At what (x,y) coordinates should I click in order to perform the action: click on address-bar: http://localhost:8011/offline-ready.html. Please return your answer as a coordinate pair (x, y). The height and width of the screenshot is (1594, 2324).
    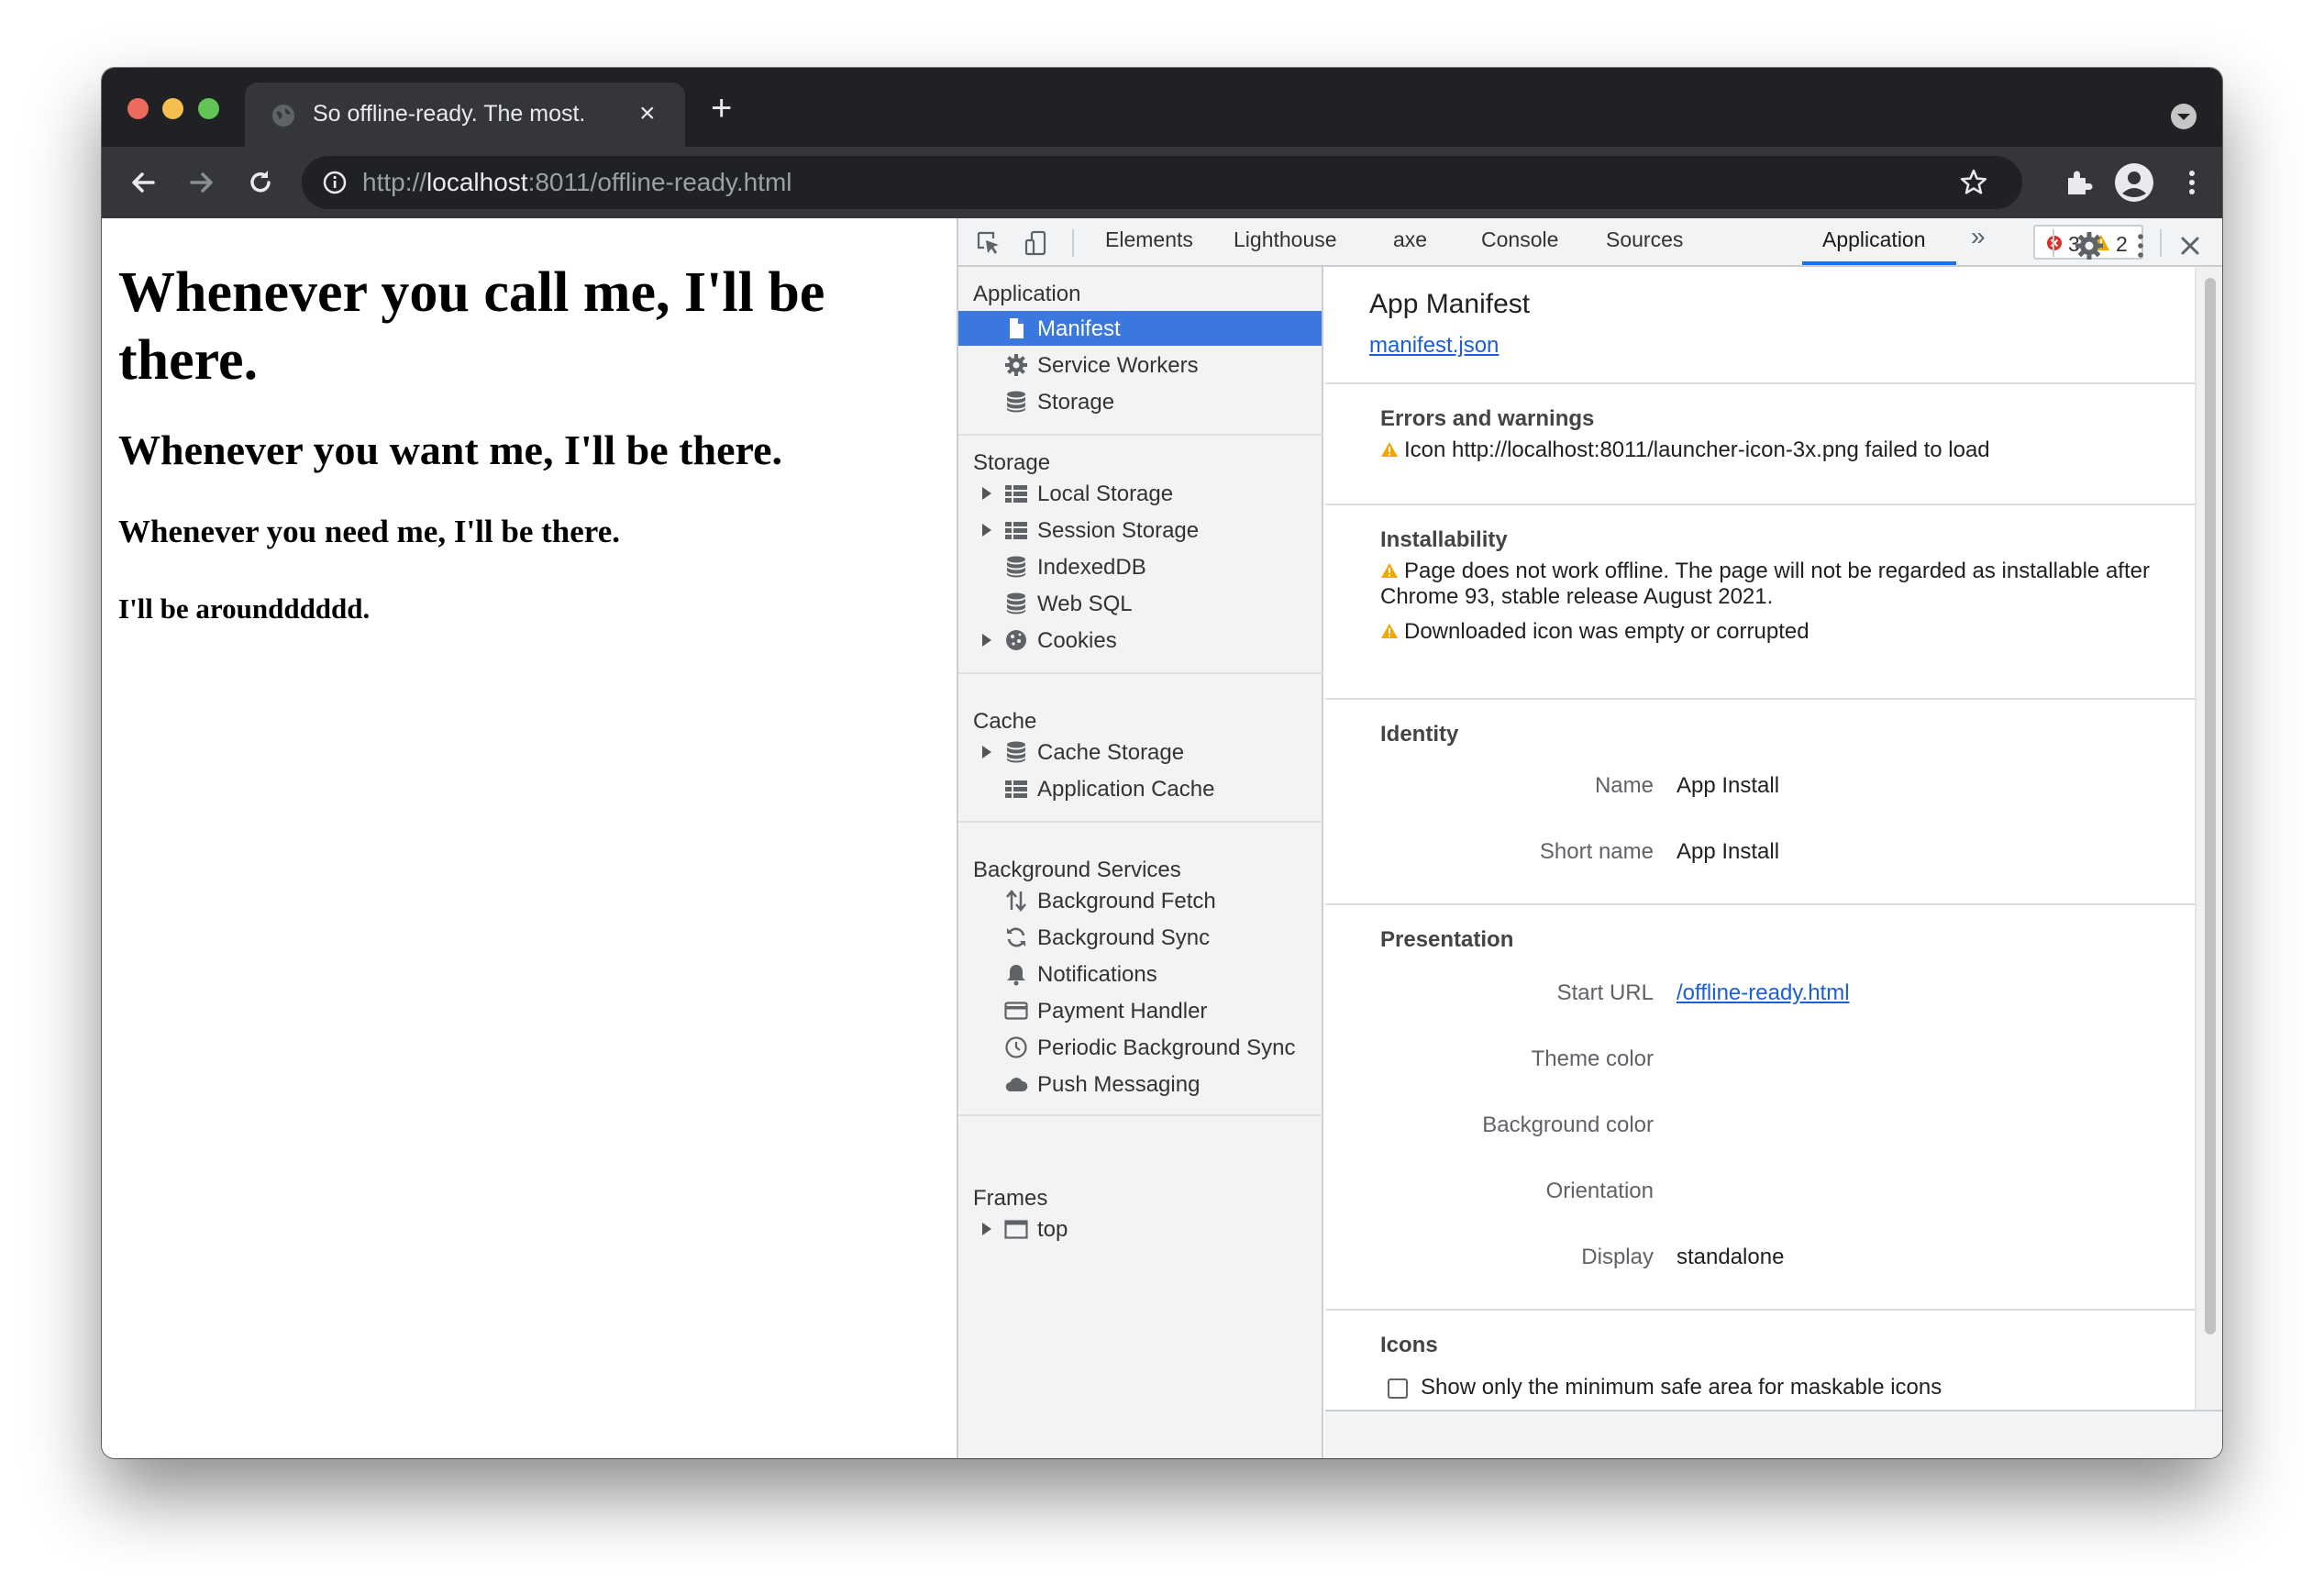
    Looking at the image, I should click on (1162, 183).